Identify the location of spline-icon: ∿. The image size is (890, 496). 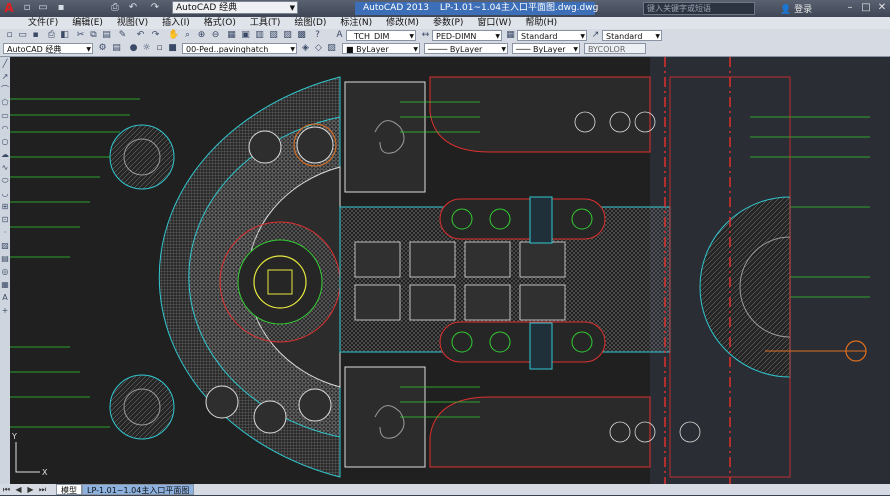
(5, 167).